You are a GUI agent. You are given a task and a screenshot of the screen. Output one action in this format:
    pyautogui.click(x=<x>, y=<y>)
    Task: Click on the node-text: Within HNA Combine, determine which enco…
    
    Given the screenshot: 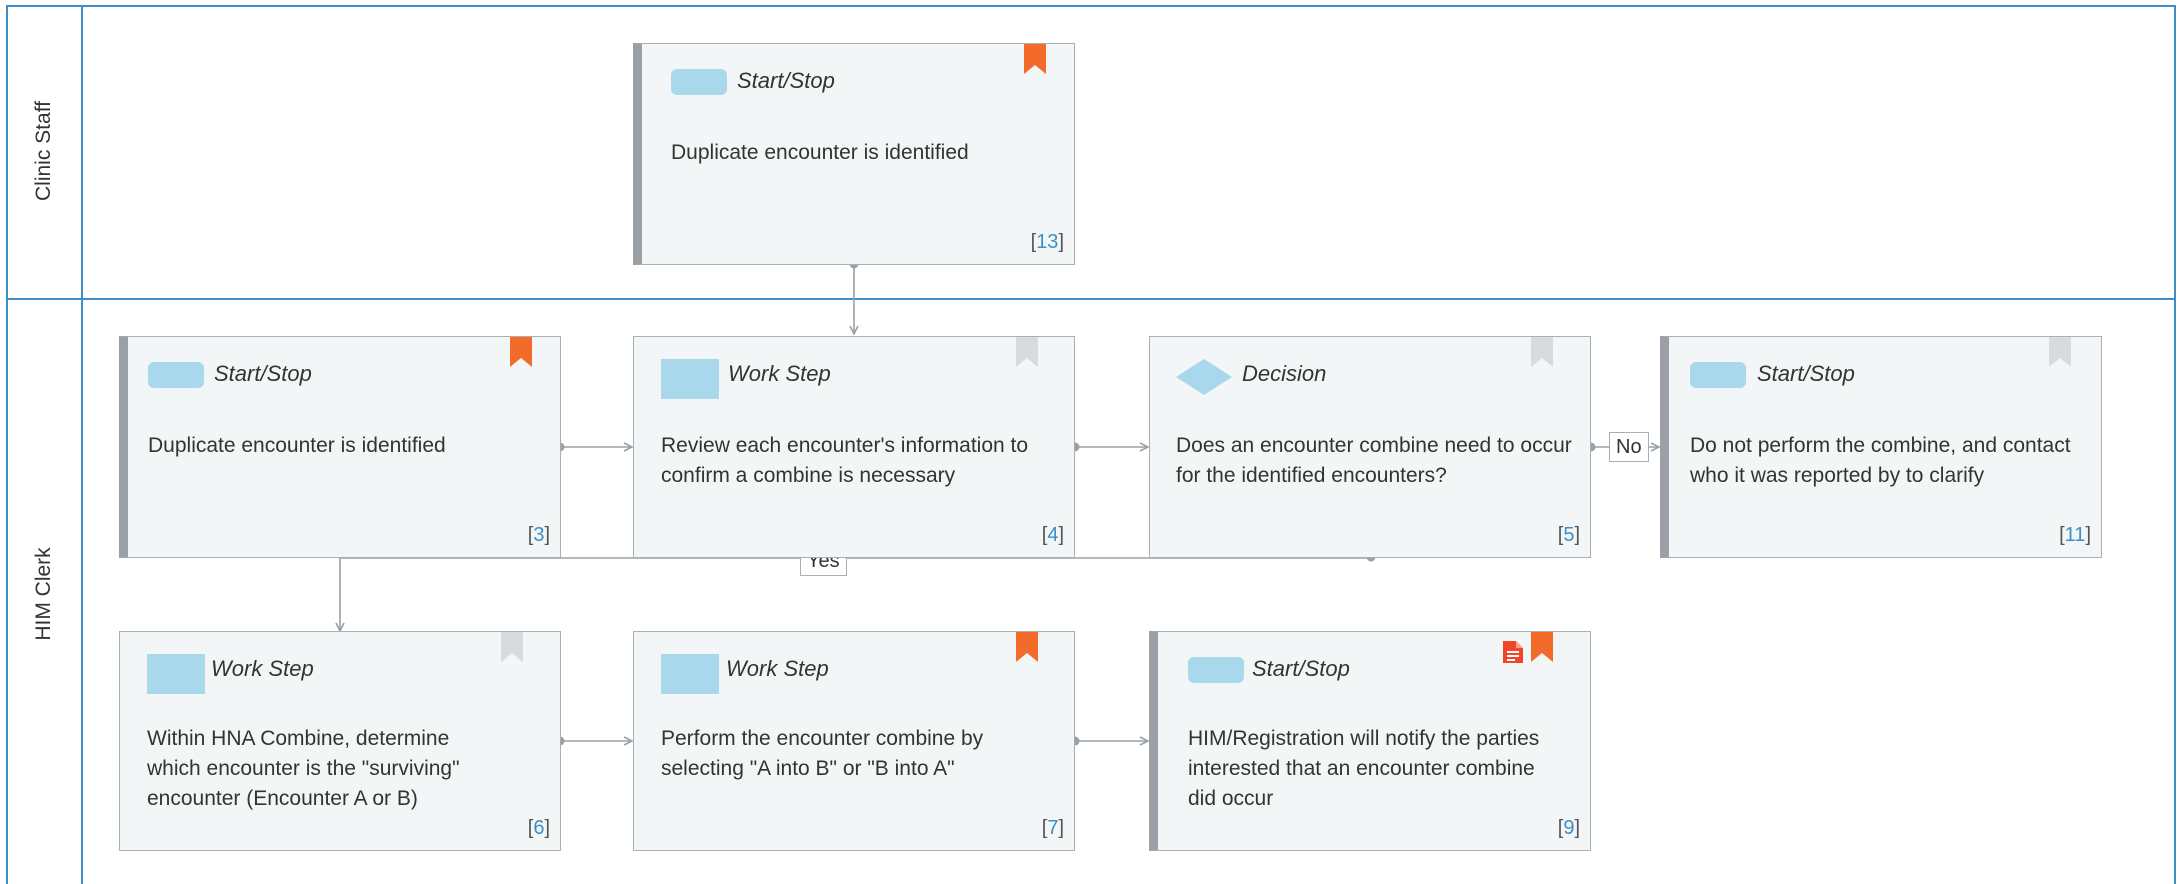 What is the action you would take?
    pyautogui.click(x=303, y=768)
    